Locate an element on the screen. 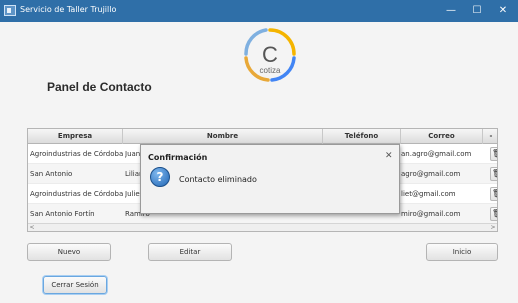  editar-button: Editar is located at coordinates (190, 252).